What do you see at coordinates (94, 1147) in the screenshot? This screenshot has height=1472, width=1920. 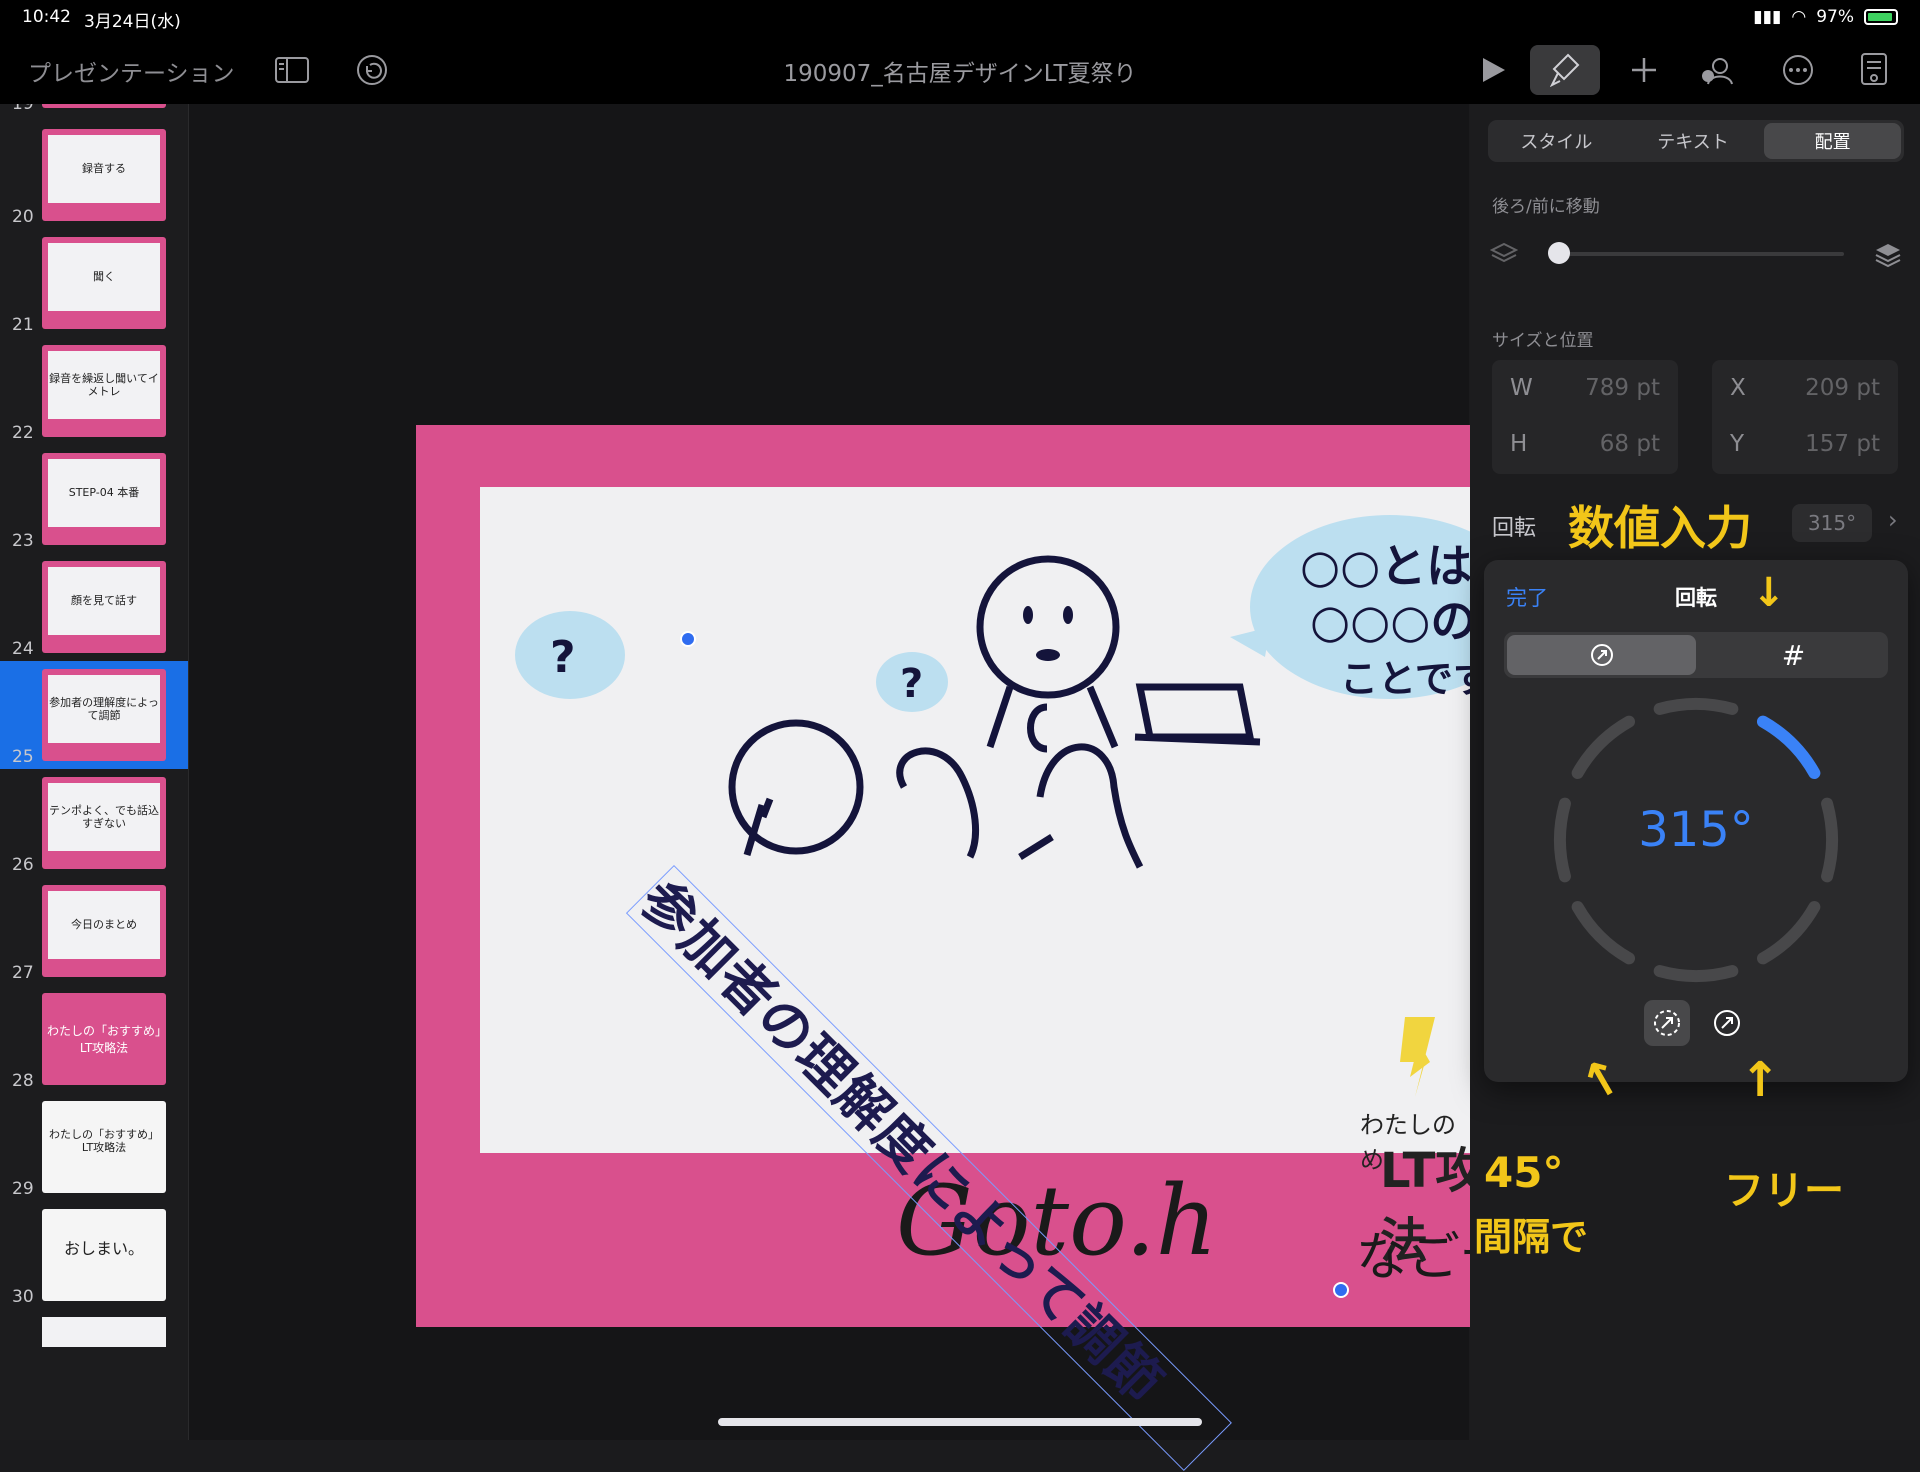 I see `slide-thumbnail: わたしの「おすすめ」LT攻略法 29` at bounding box center [94, 1147].